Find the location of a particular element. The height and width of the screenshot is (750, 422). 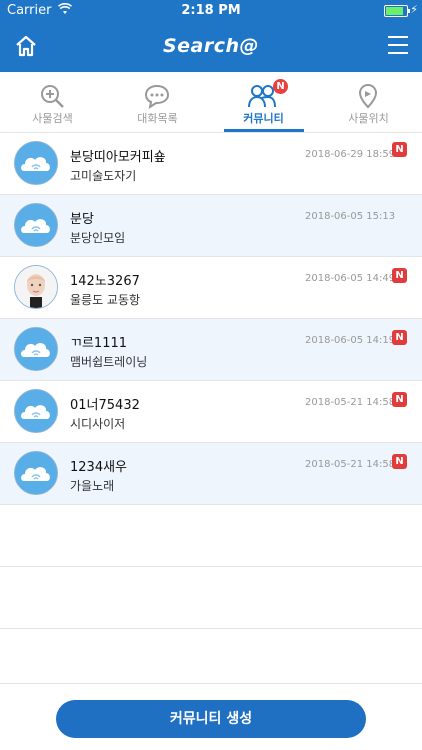

tab-label: 사물검색 is located at coordinates (52, 118).